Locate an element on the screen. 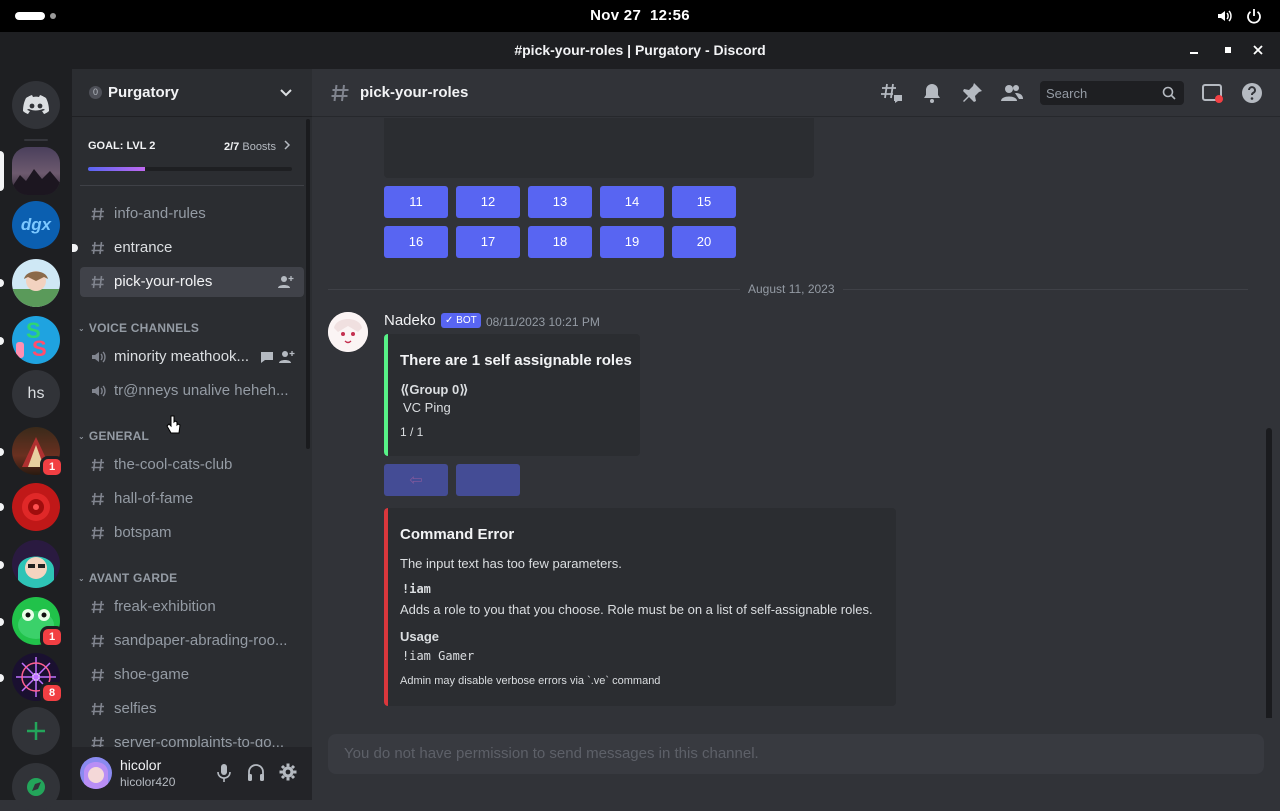  channel-the-cool-cats-club: the-cool-cats-club is located at coordinates (192, 465).